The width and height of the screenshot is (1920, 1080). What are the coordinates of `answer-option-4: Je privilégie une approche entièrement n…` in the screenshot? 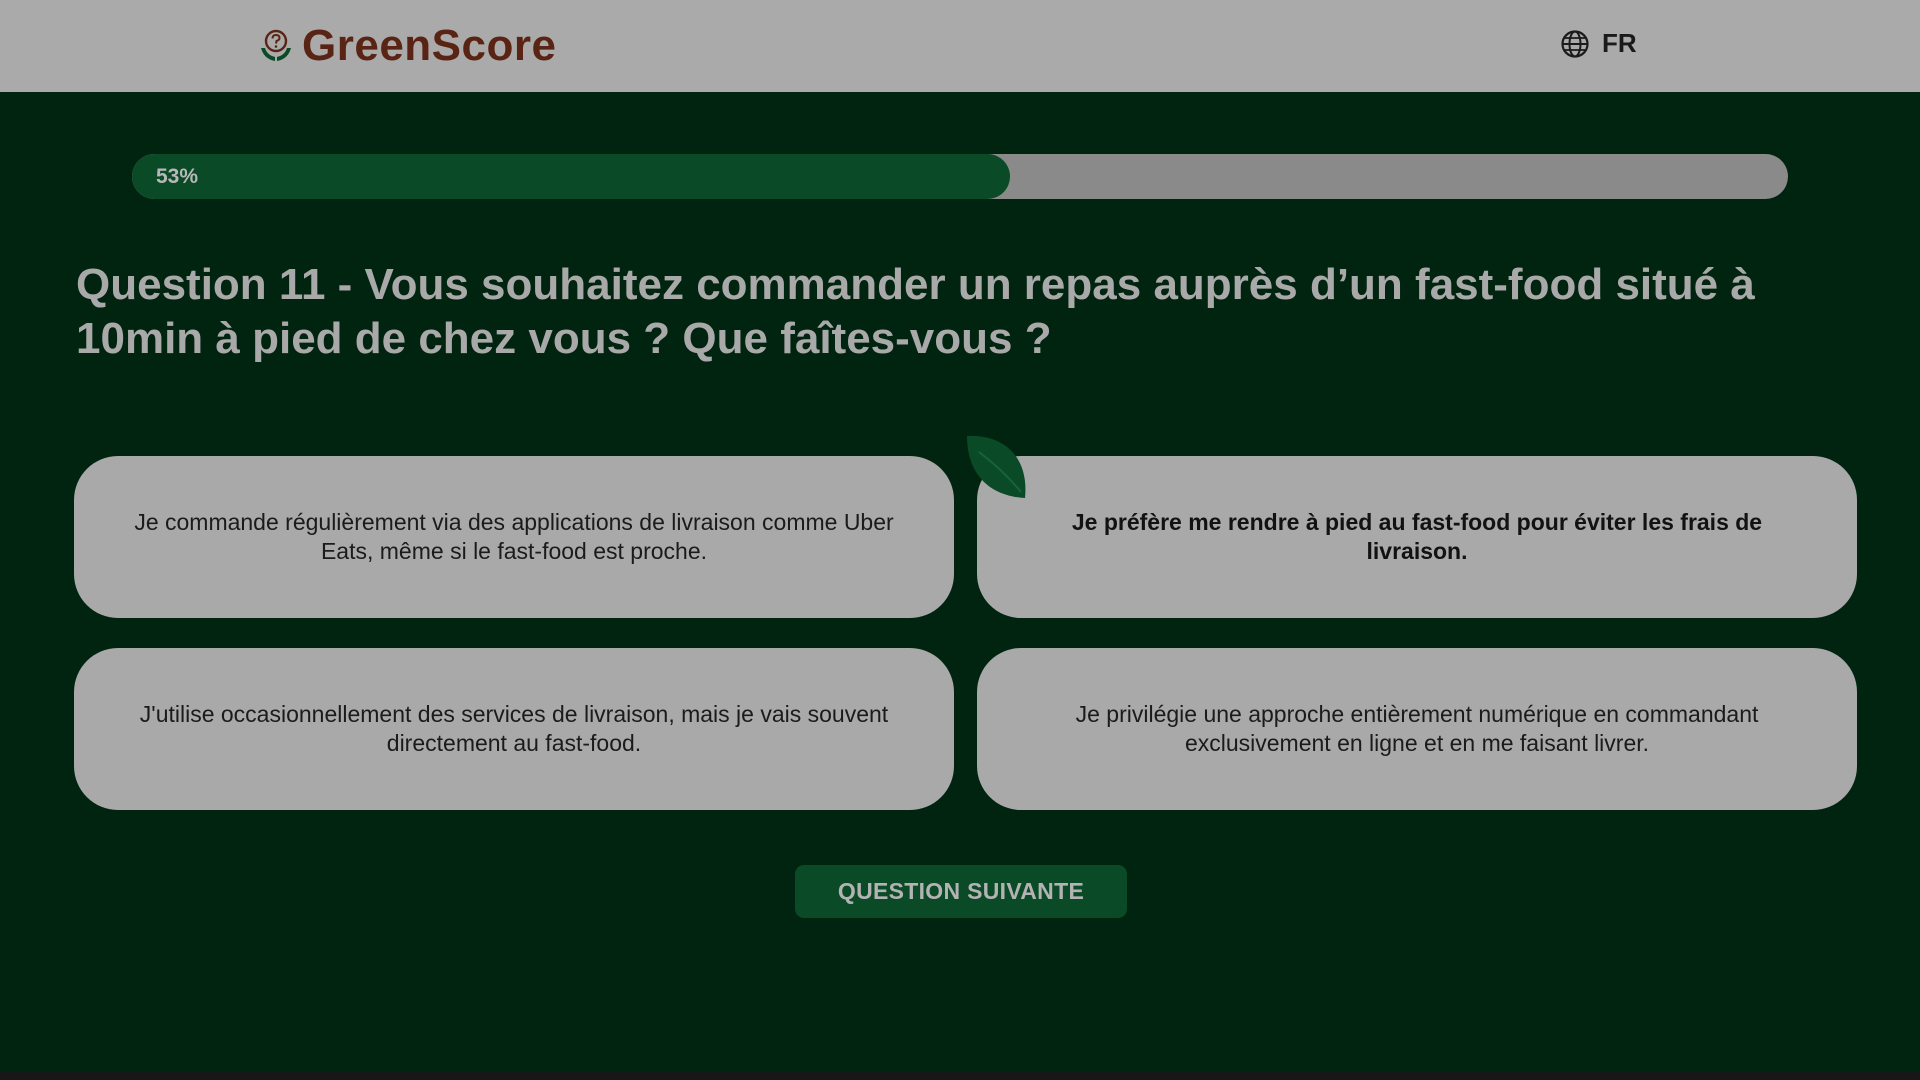 It's located at (1417, 729).